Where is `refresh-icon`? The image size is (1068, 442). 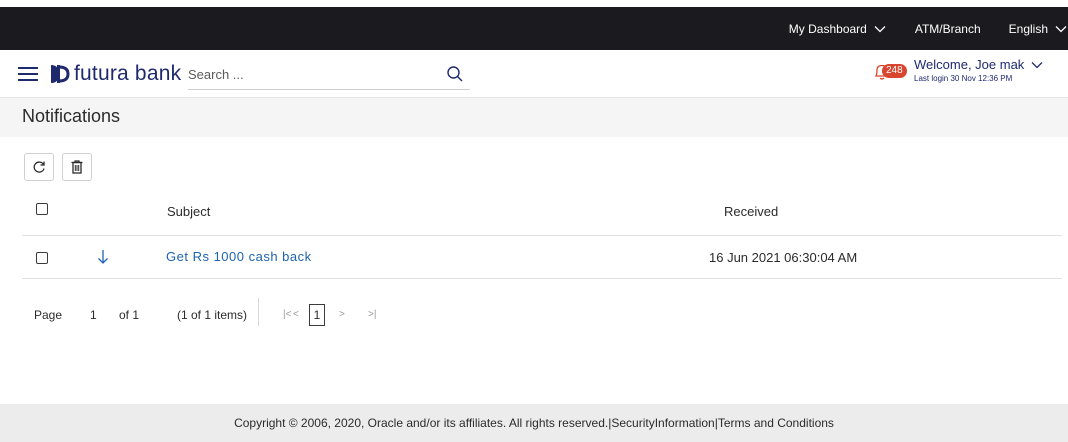
refresh-icon is located at coordinates (39, 167).